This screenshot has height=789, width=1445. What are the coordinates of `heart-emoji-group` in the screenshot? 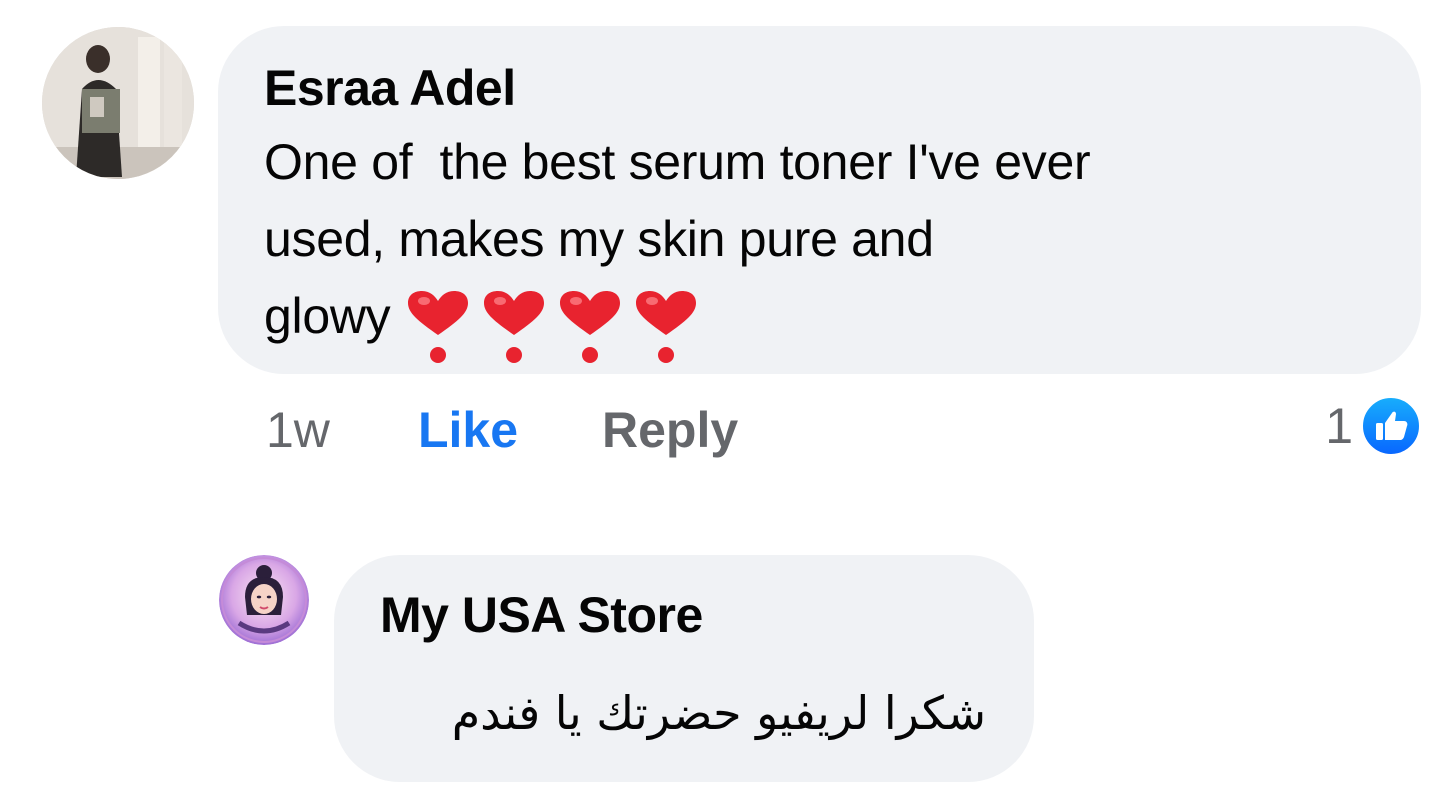 It's located at (556, 325).